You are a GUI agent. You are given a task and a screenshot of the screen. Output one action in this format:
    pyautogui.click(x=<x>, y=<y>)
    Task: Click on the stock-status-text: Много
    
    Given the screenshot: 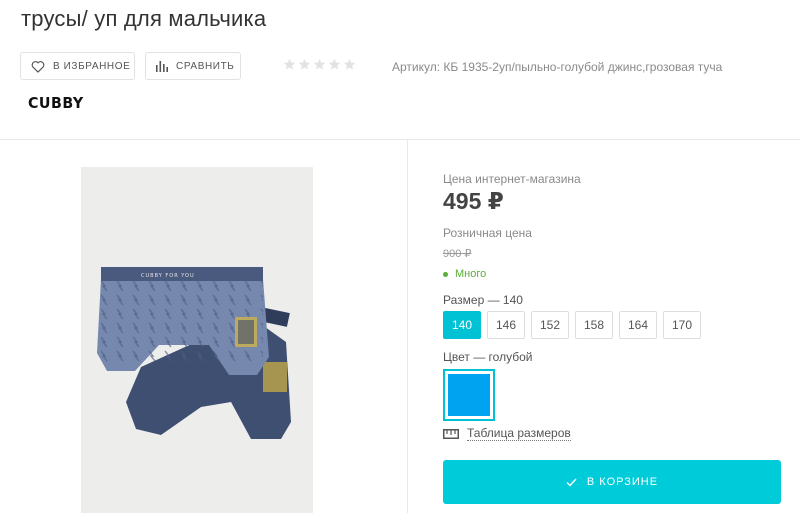 What is the action you would take?
    pyautogui.click(x=471, y=274)
    